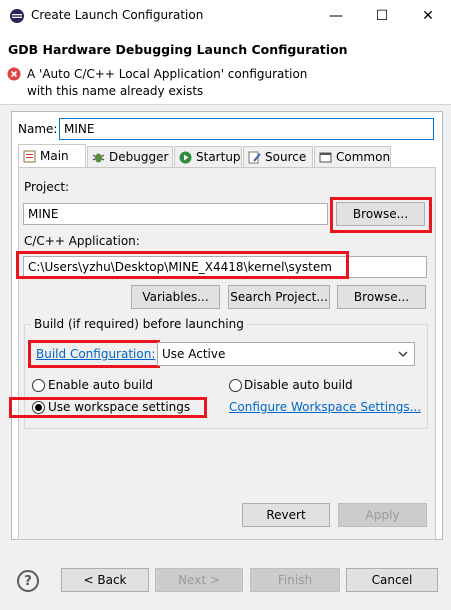 The width and height of the screenshot is (451, 610). I want to click on tab-source-label: Source, so click(286, 157).